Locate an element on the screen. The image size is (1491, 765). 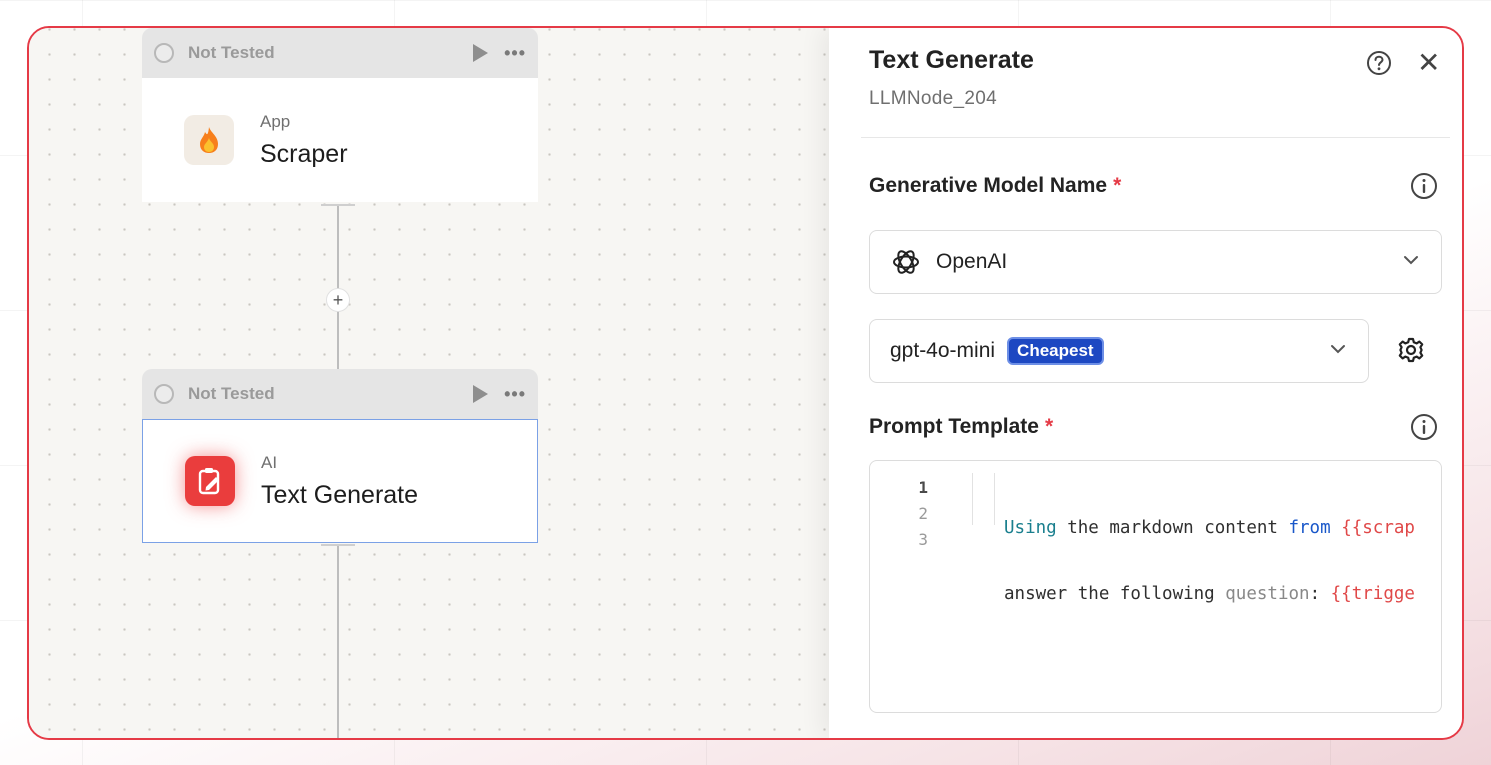
code-token: Using is located at coordinates (1030, 528).